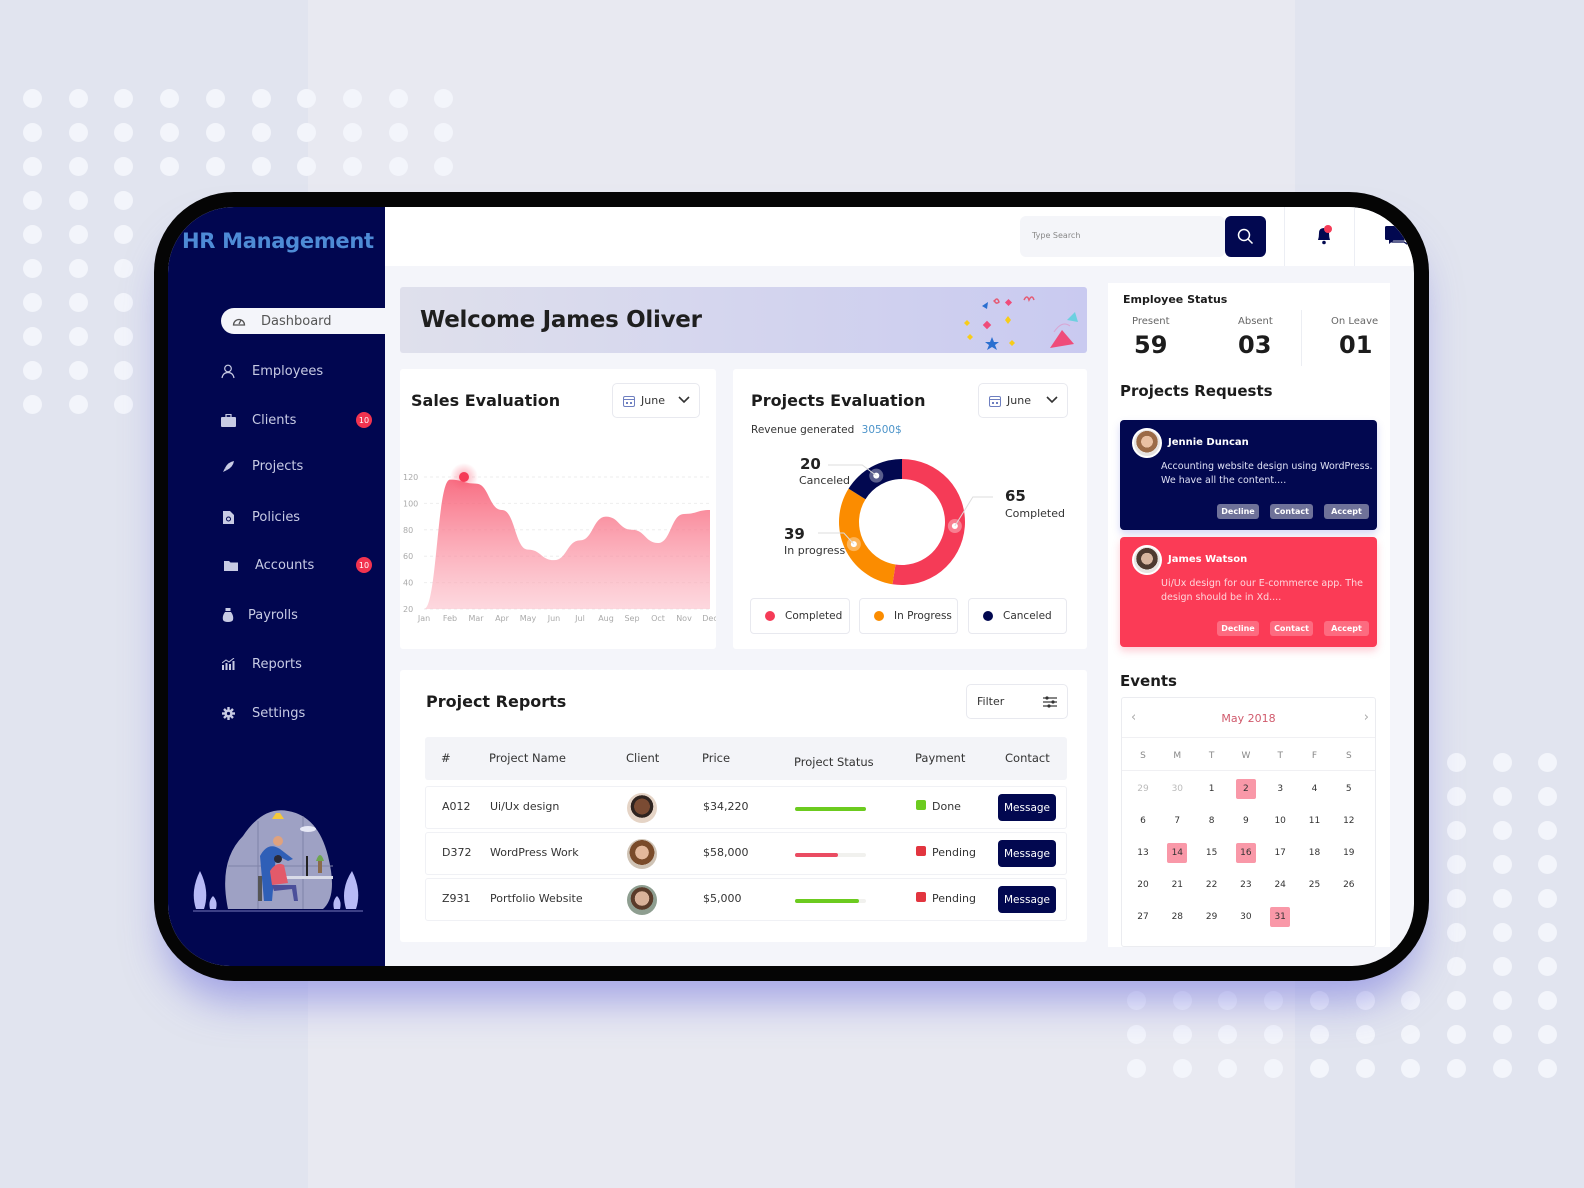 The image size is (1584, 1188). I want to click on requester-avatar, so click(1147, 560).